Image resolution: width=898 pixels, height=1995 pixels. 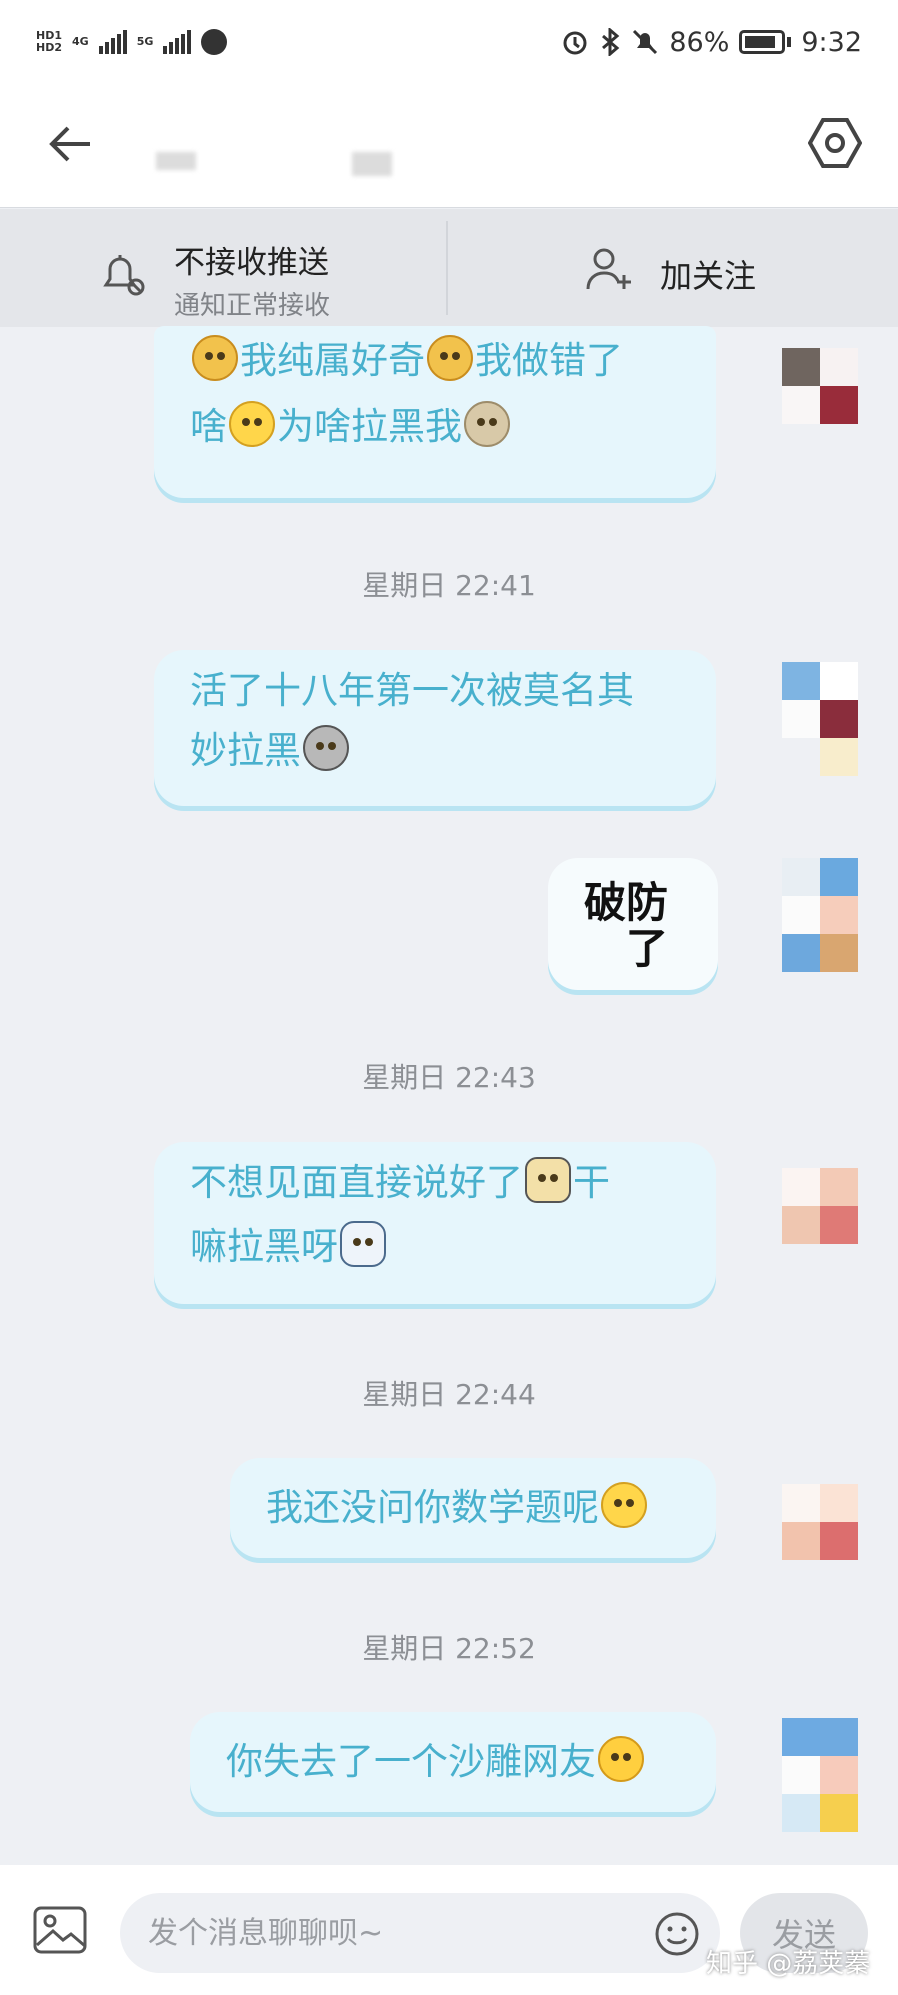 I want to click on push-toggle: 不接收推送 通知正常接收, so click(x=224, y=271).